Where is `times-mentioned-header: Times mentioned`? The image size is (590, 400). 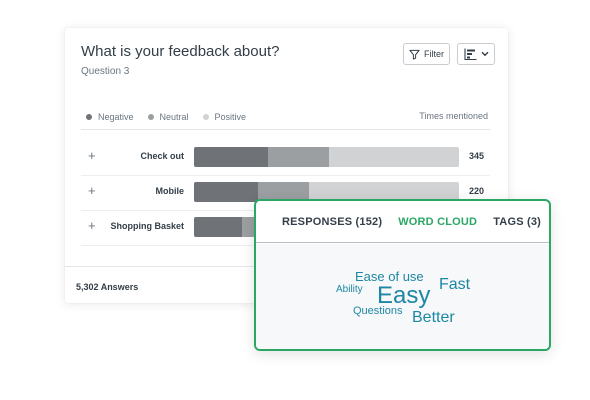 times-mentioned-header: Times mentioned is located at coordinates (453, 116).